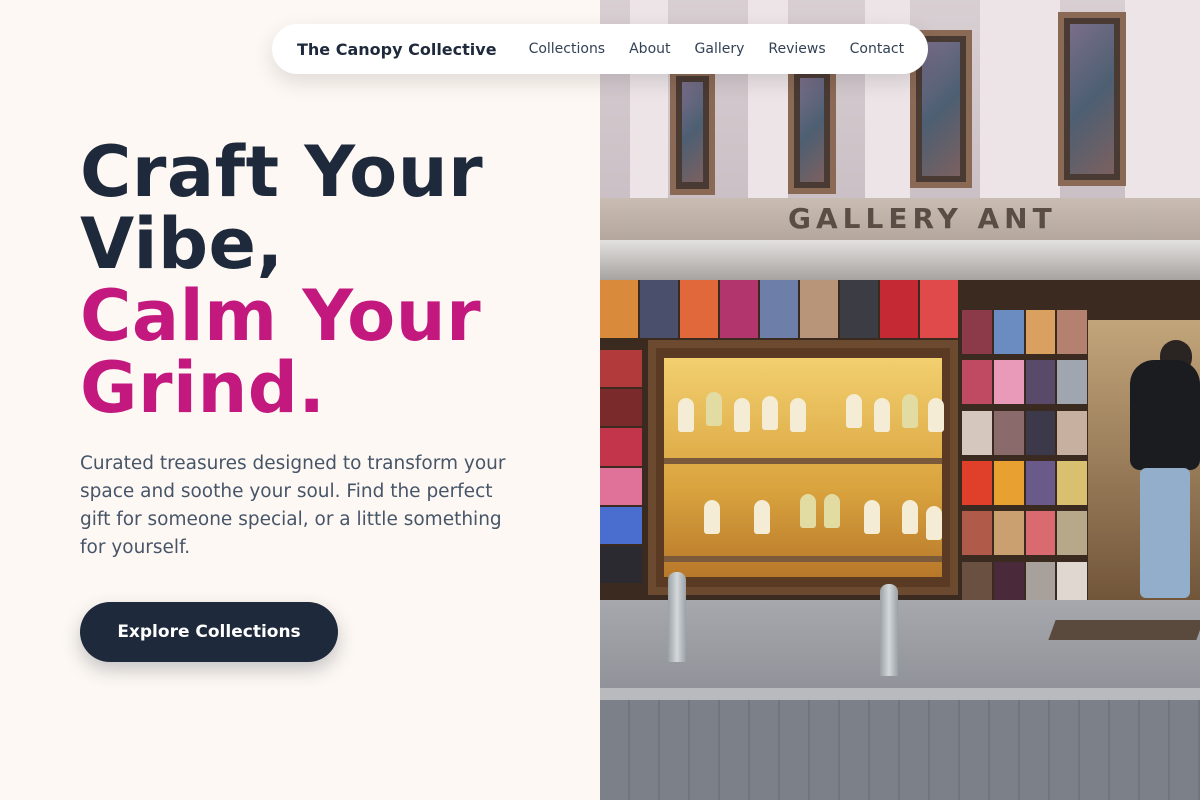 The width and height of the screenshot is (1200, 800). I want to click on shop-awning, so click(900, 260).